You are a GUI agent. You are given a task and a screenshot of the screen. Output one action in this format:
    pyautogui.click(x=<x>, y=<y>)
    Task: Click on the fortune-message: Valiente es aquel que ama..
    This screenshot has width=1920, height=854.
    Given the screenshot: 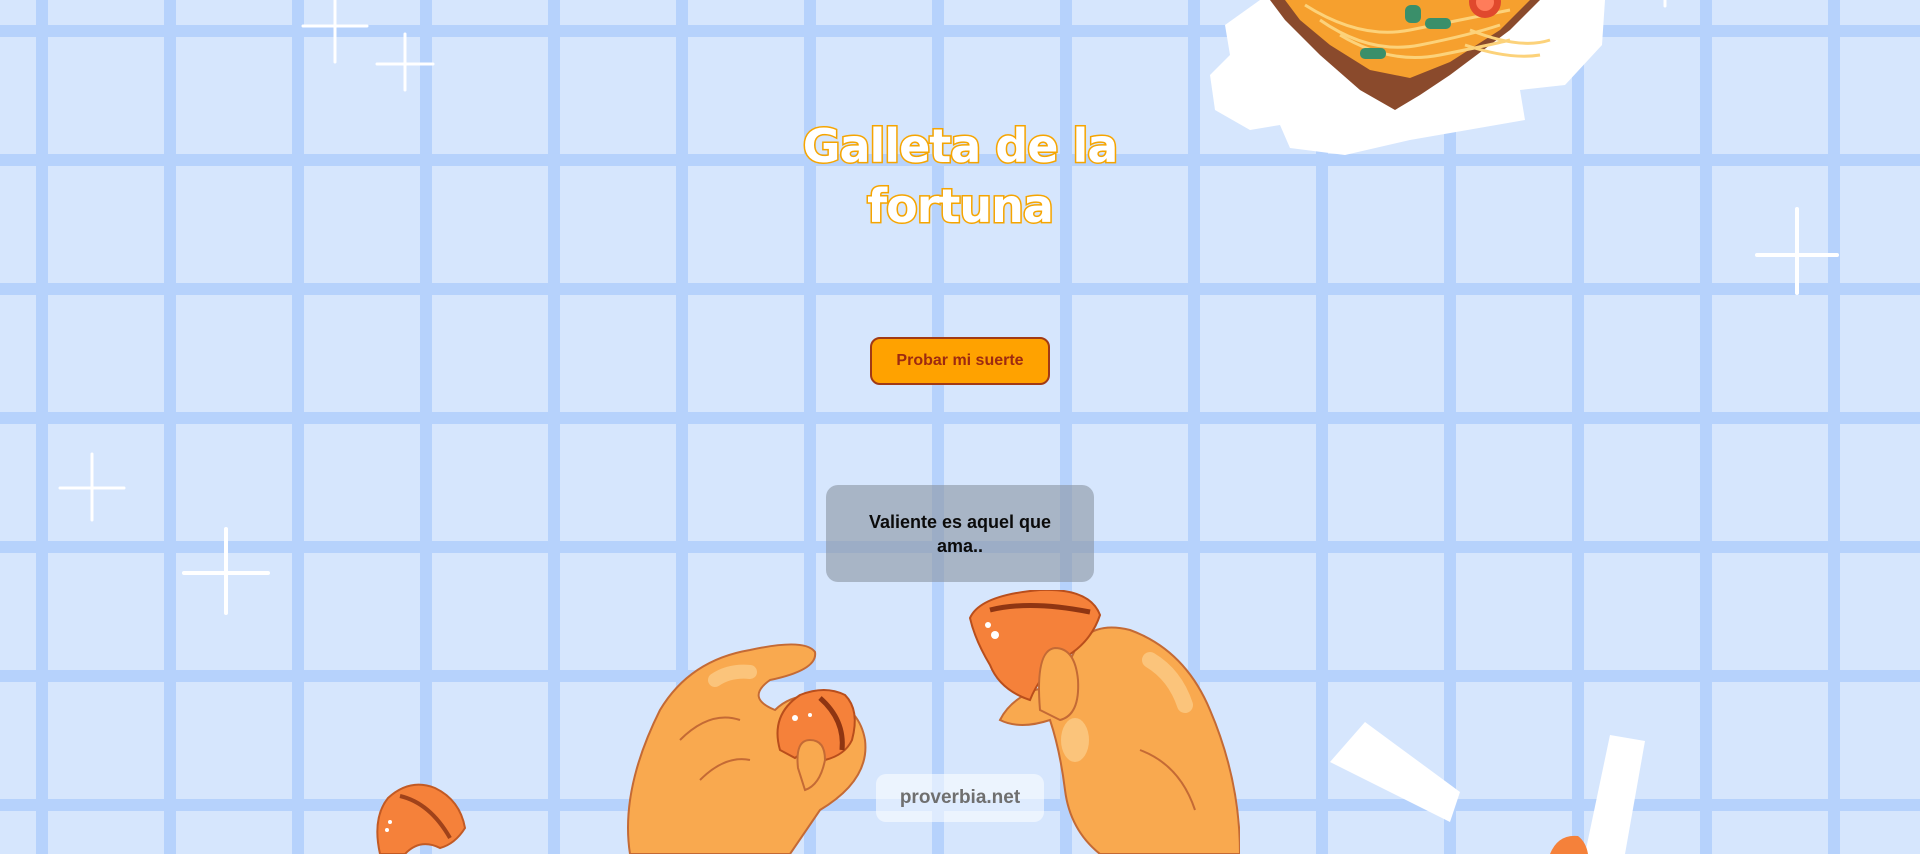 What is the action you would take?
    pyautogui.click(x=960, y=533)
    